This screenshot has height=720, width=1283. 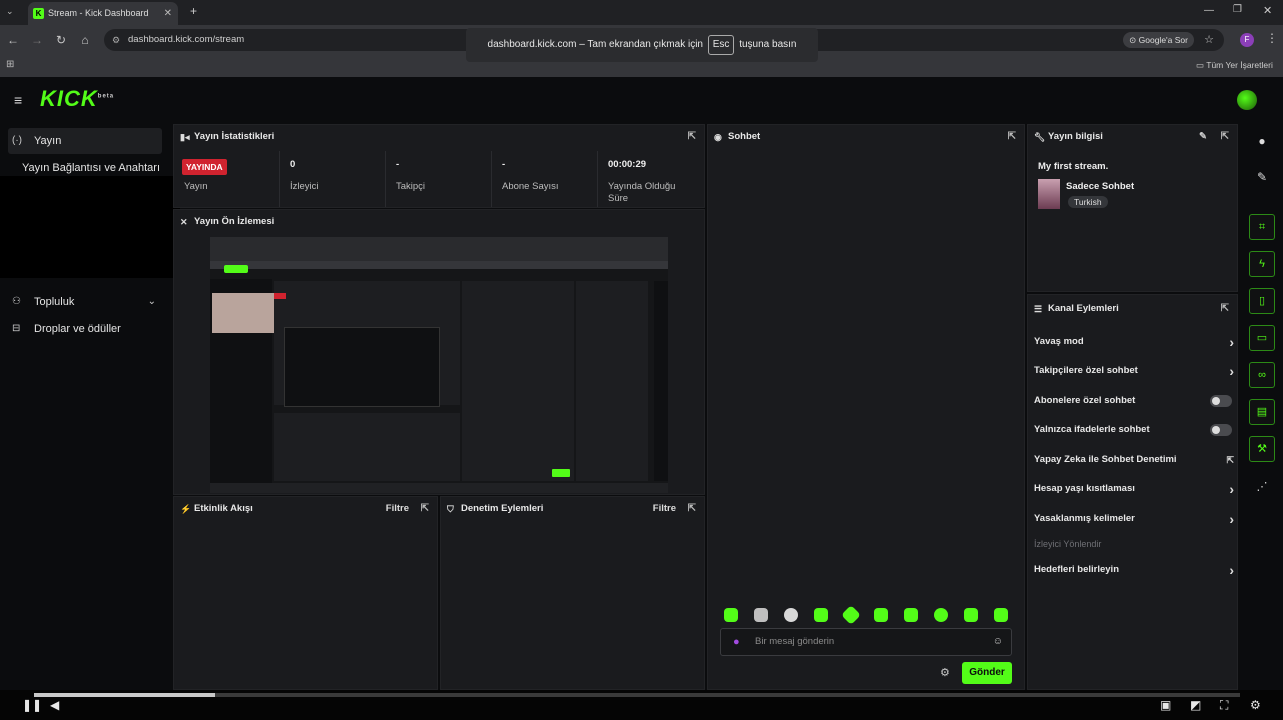 I want to click on close-window-icon: ✕, so click(x=1267, y=10).